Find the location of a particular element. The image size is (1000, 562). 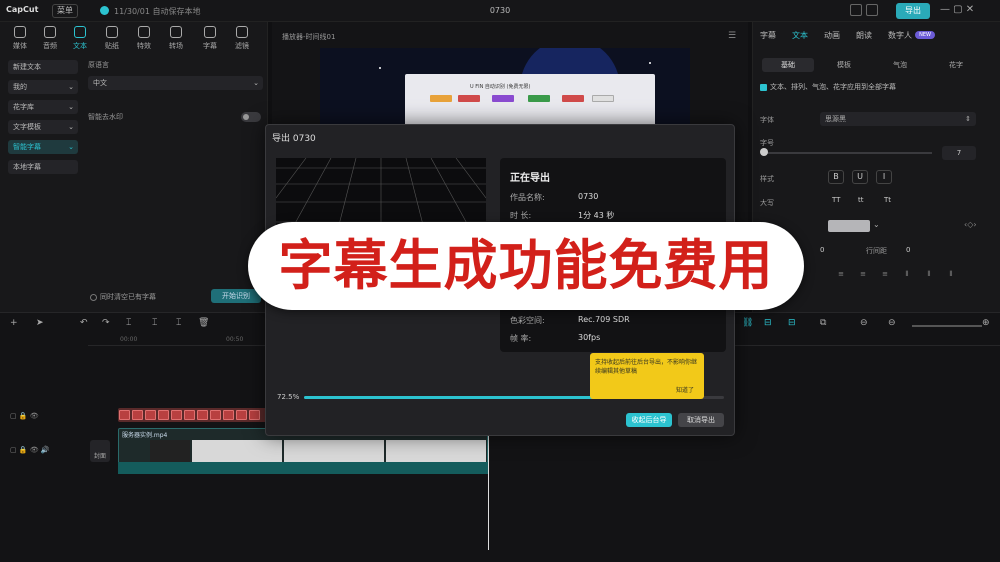

add-track-icon: + is located at coordinates (14, 323).